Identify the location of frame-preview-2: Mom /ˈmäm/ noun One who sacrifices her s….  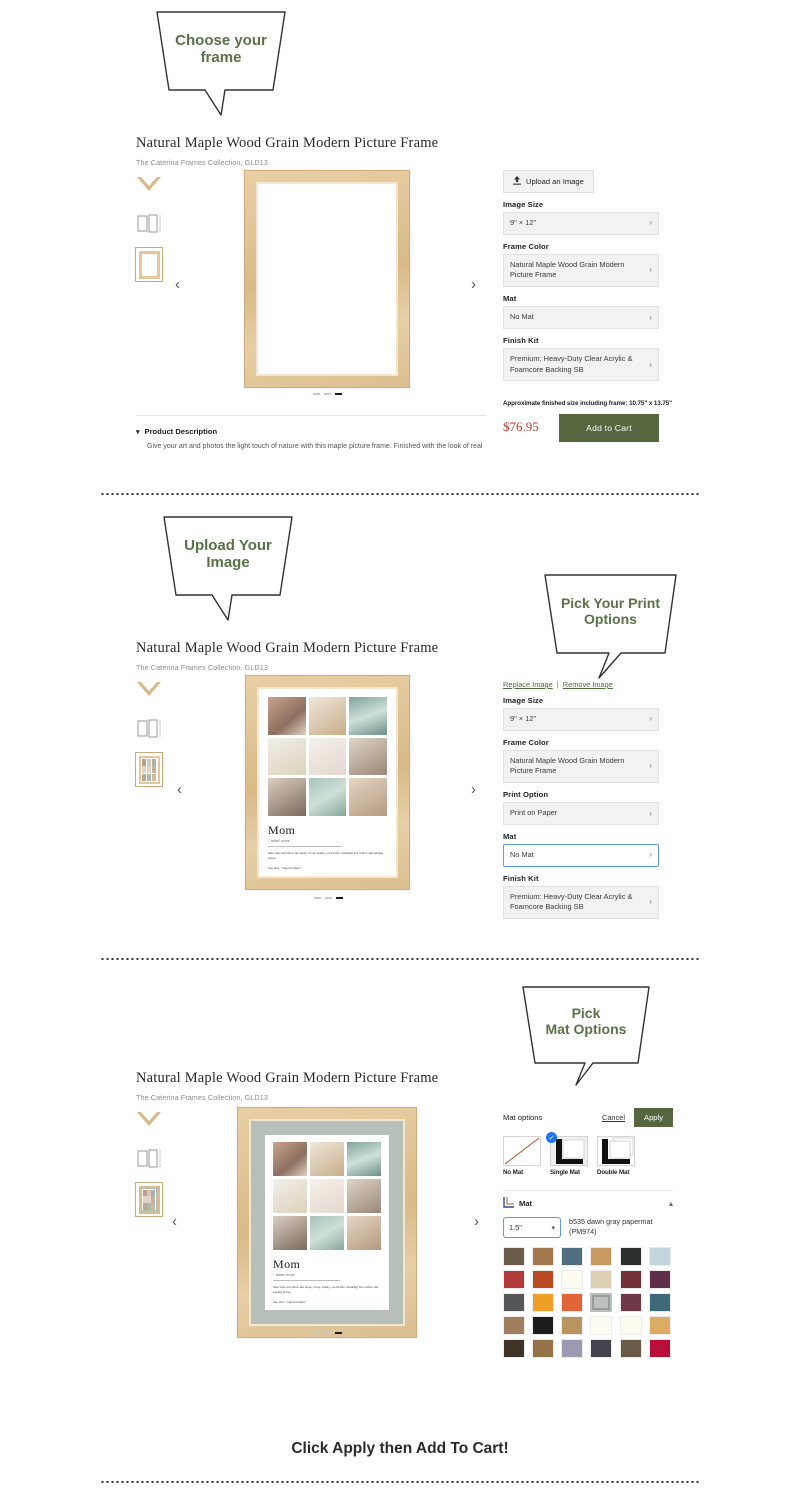
(327, 782).